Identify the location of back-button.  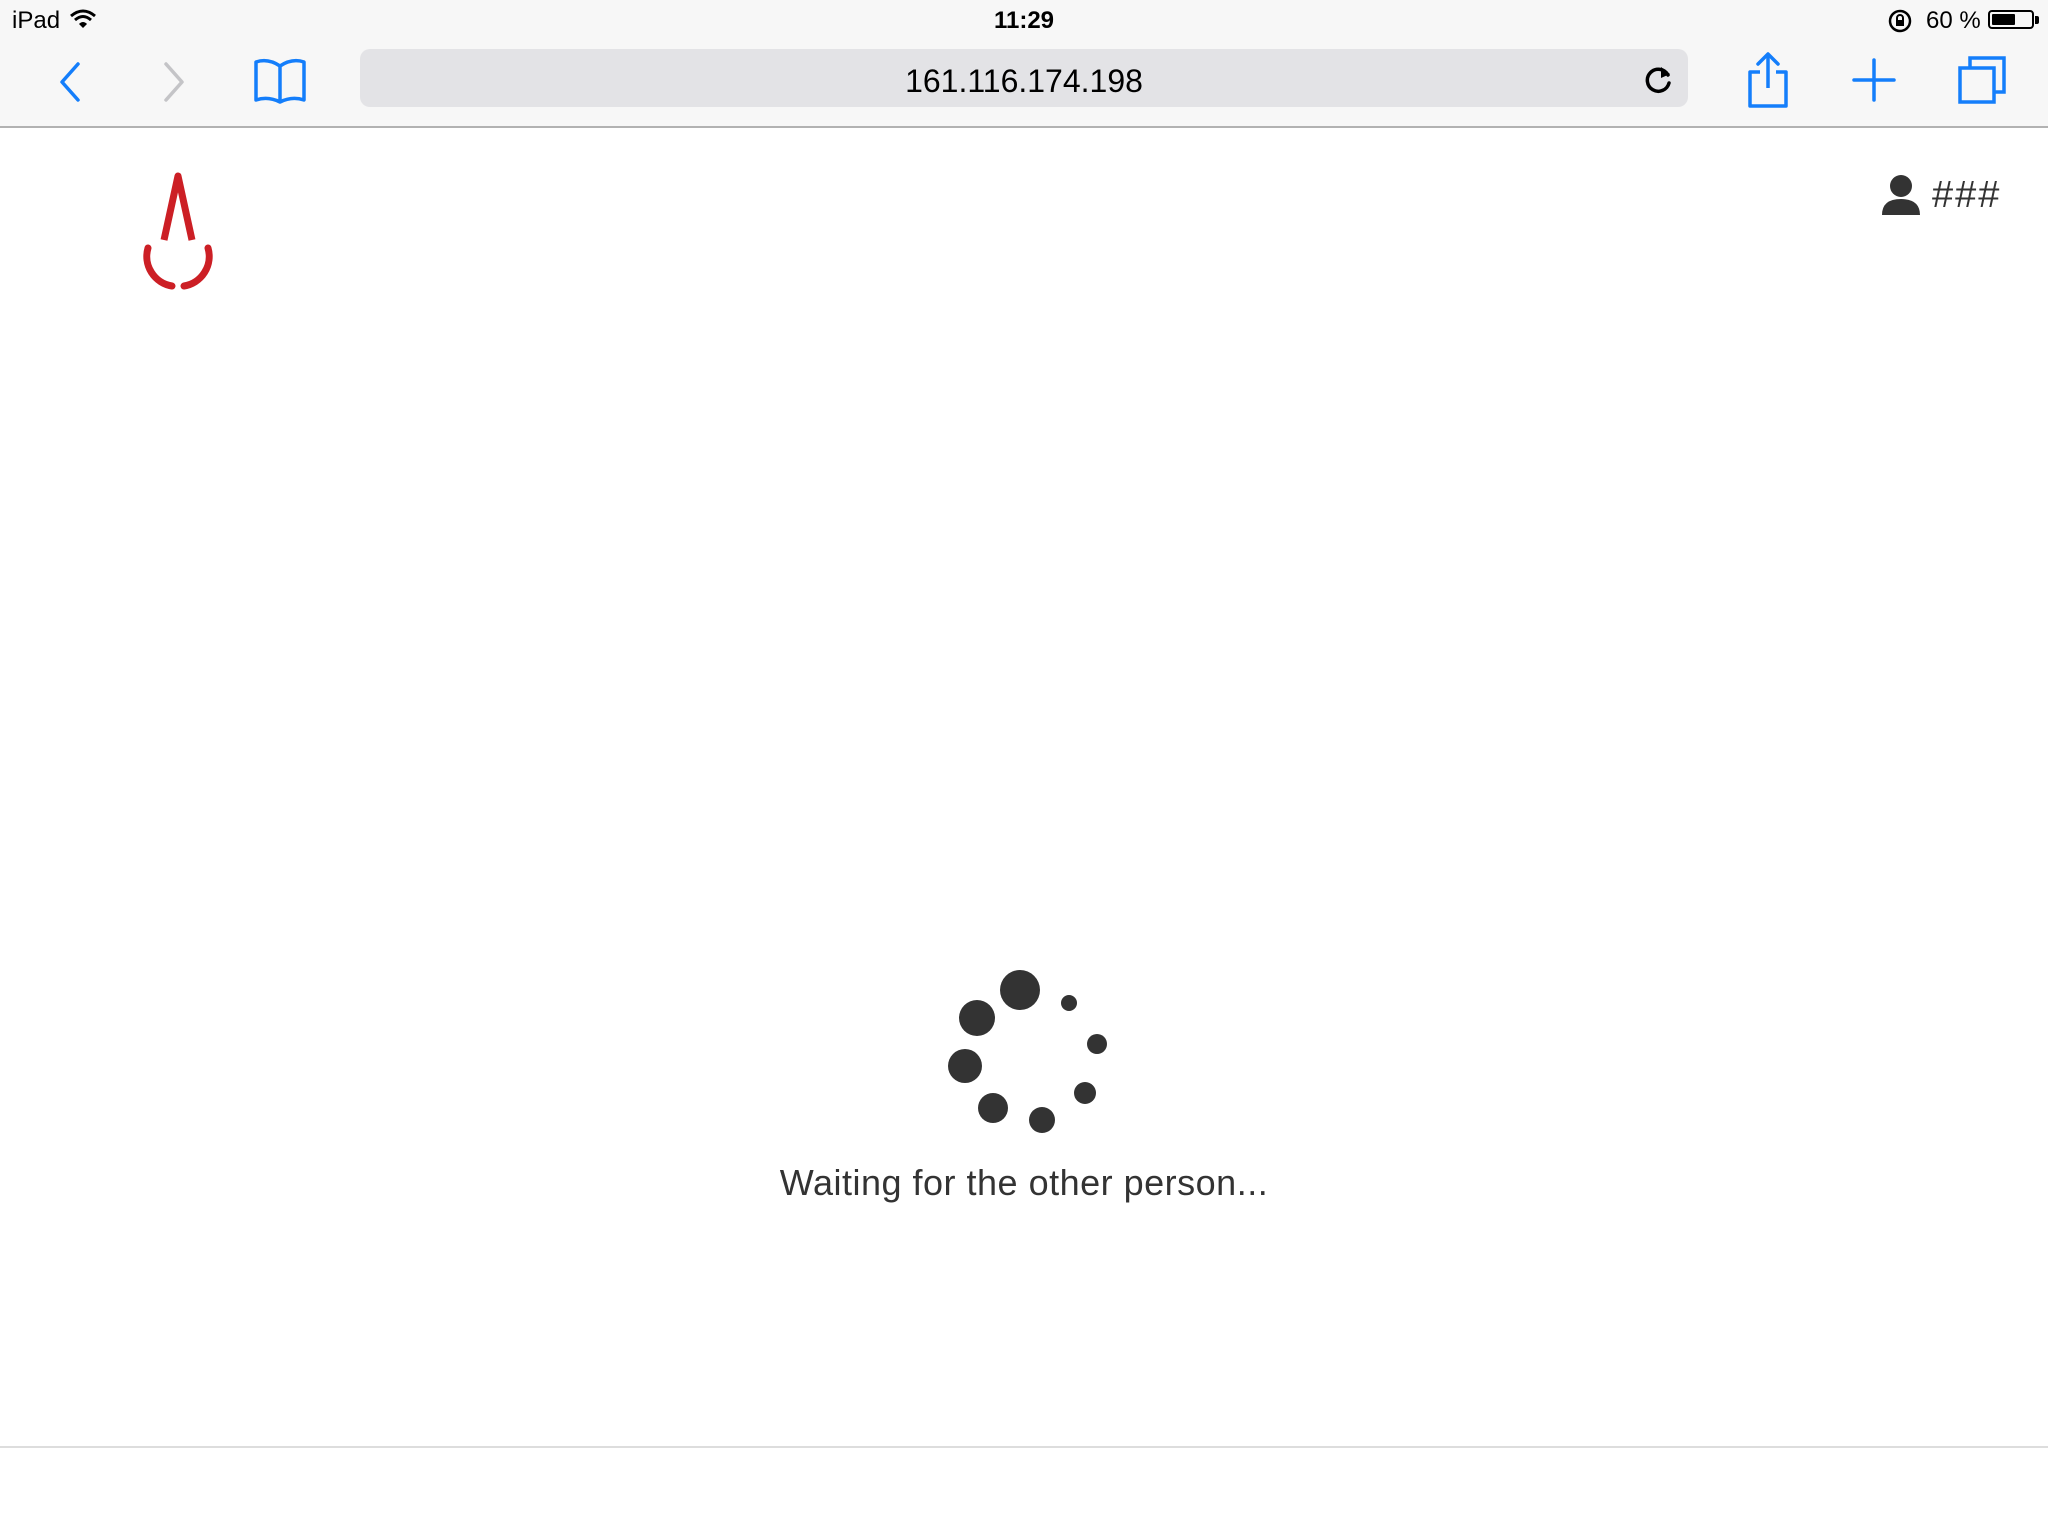
(70, 82).